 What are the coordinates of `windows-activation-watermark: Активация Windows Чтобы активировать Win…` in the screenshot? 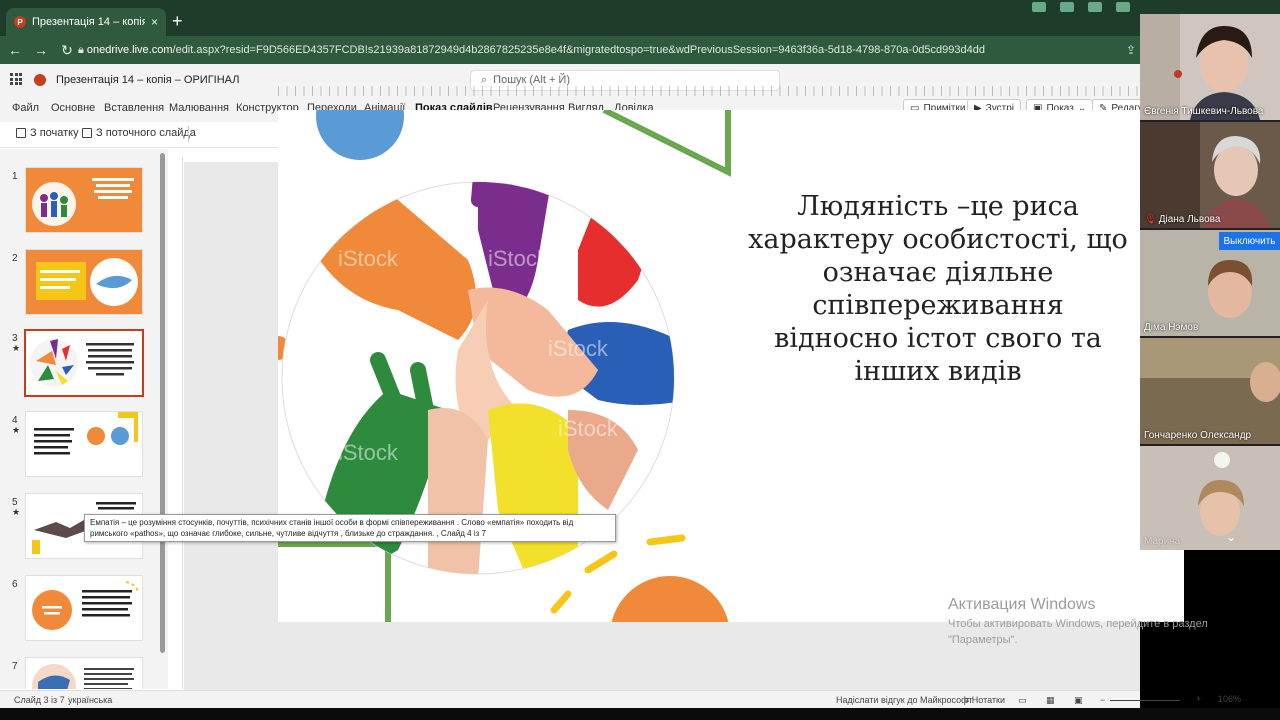 It's located at (1090, 622).